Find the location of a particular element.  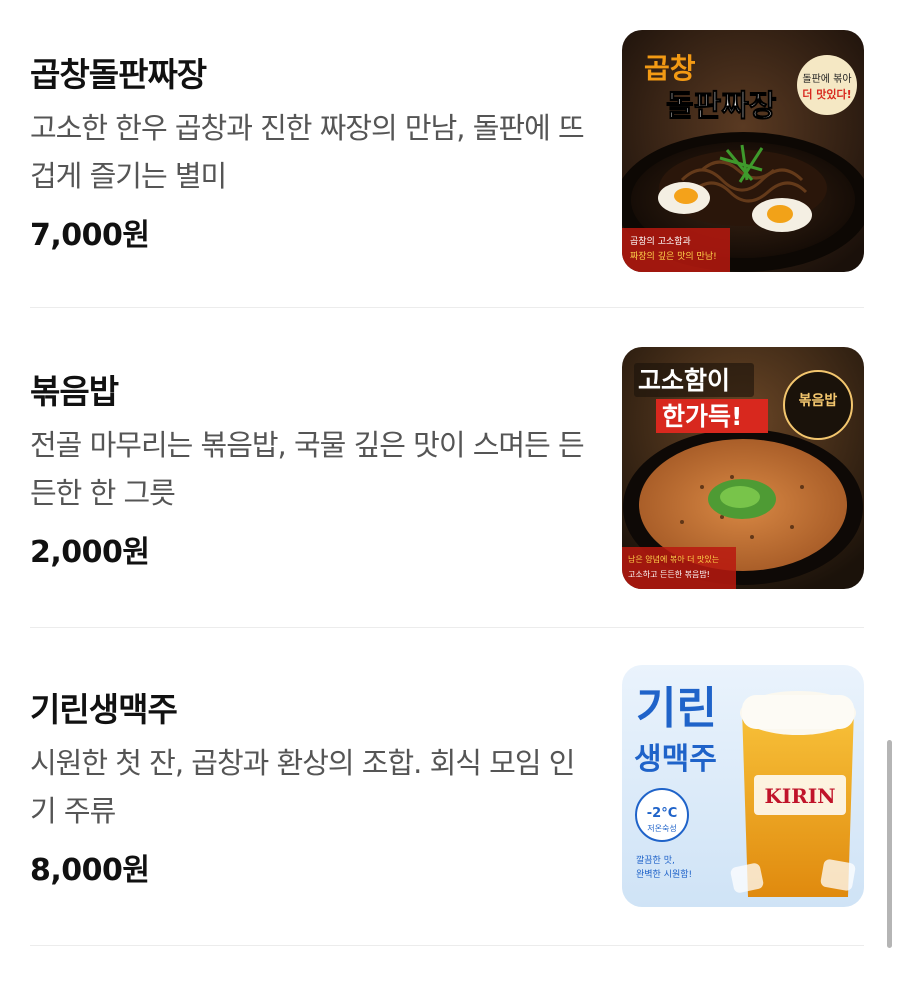

thumb-caption: 깔끔한 맛, is located at coordinates (655, 860).